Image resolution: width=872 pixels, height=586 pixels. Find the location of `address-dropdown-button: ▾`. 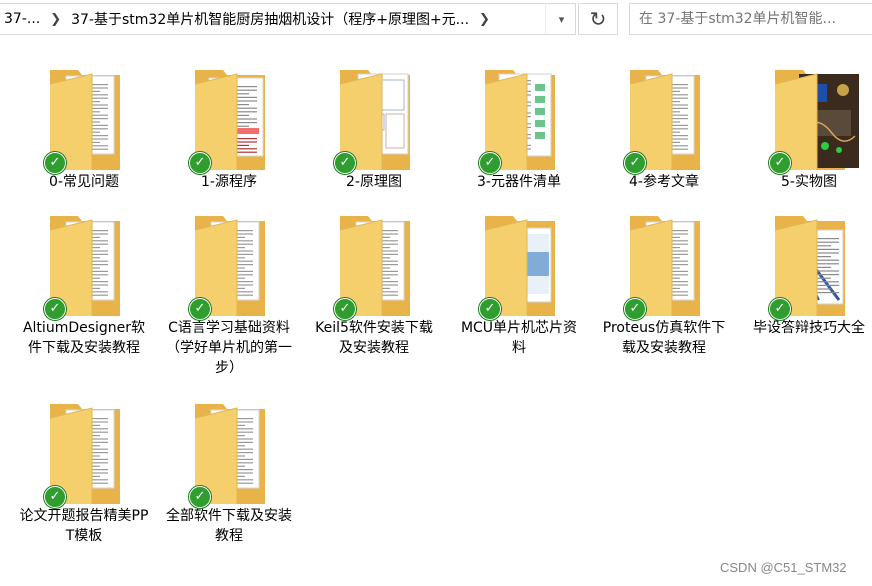

address-dropdown-button: ▾ is located at coordinates (561, 19).